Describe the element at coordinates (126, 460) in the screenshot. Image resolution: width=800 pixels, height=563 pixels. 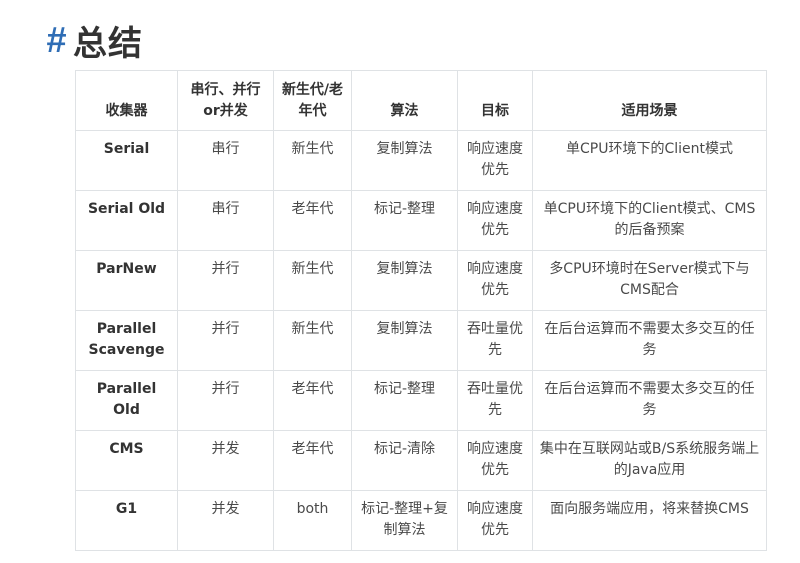
I see `cell-collector: CMS` at that location.